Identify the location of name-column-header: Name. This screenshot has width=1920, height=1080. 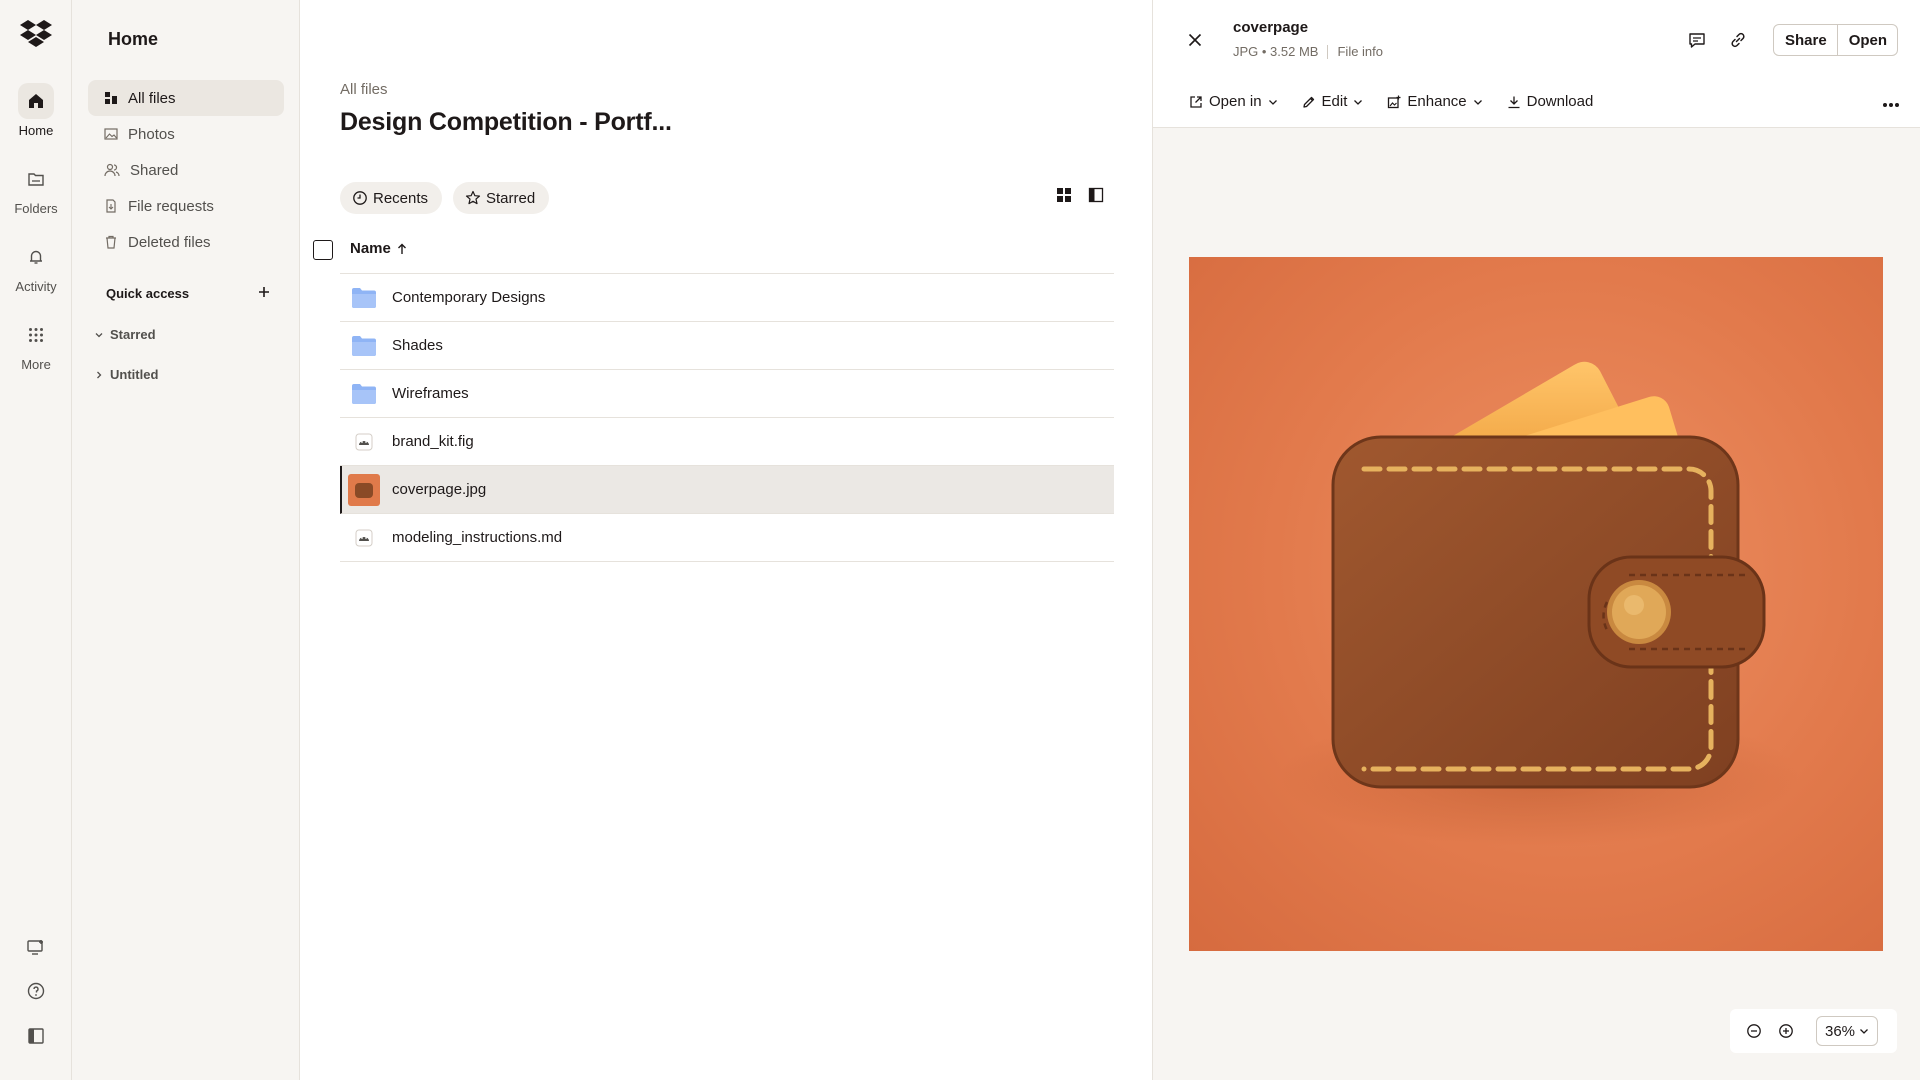
(378, 248).